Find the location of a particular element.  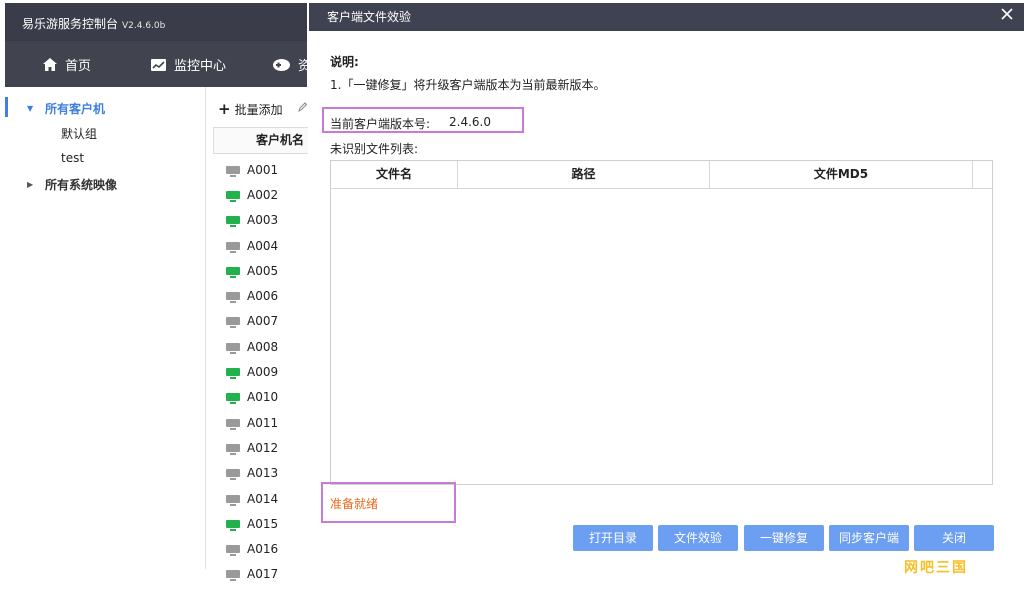

nav-resources: 资 is located at coordinates (292, 64).